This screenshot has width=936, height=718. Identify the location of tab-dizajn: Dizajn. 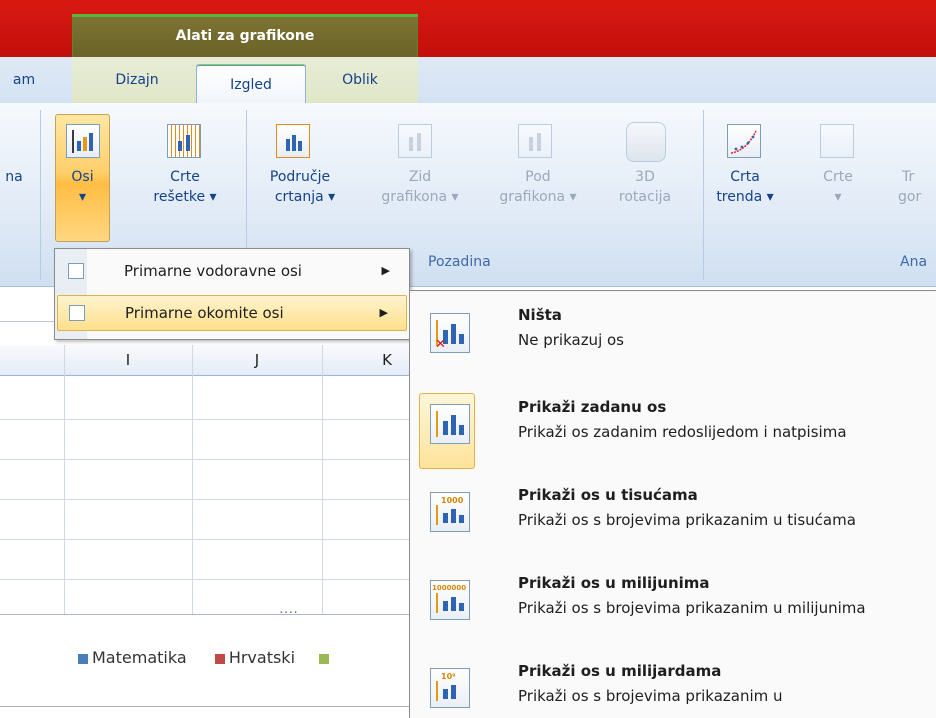
(137, 80).